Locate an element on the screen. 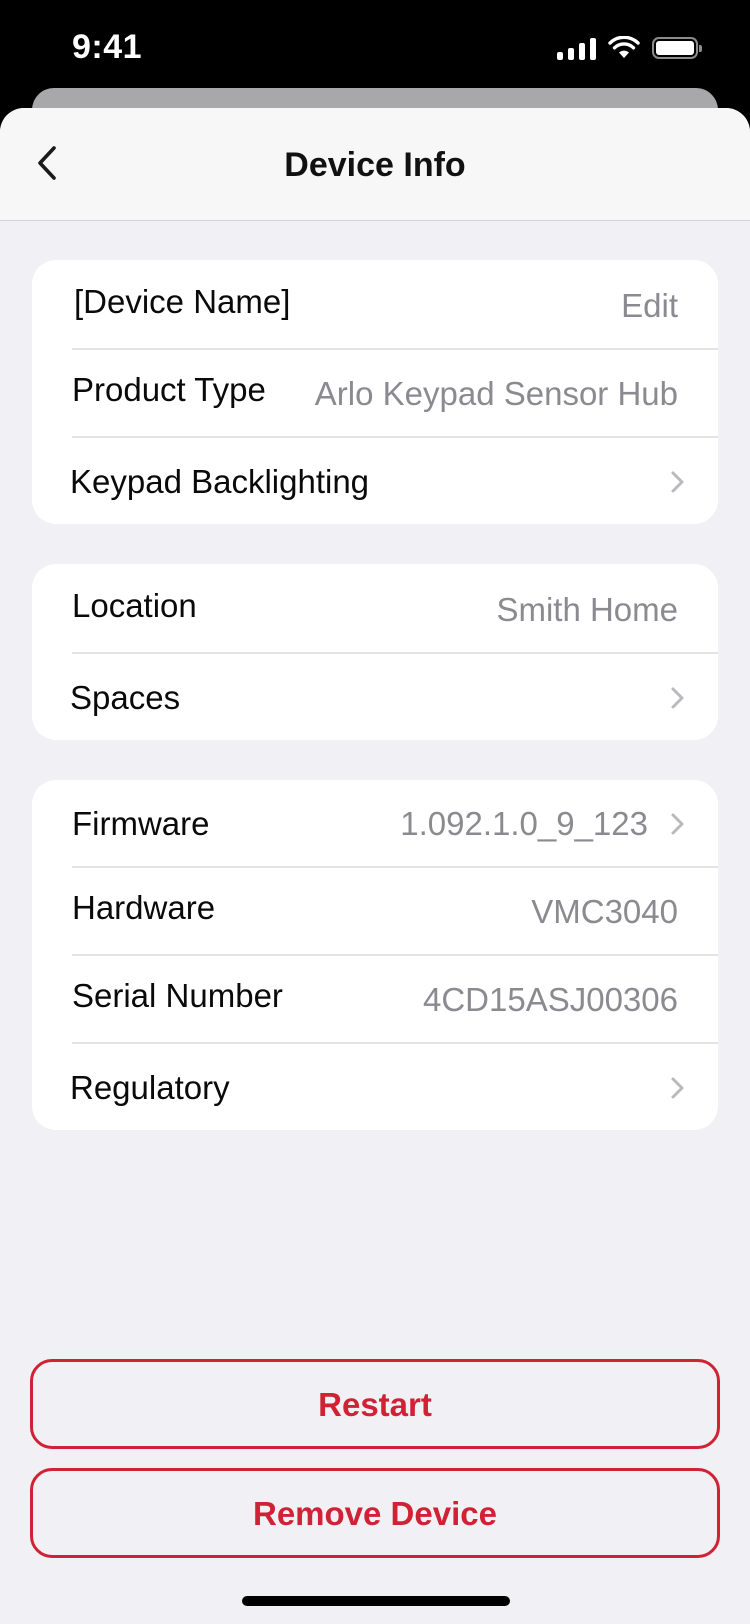  cellular-signal-icon is located at coordinates (576, 48).